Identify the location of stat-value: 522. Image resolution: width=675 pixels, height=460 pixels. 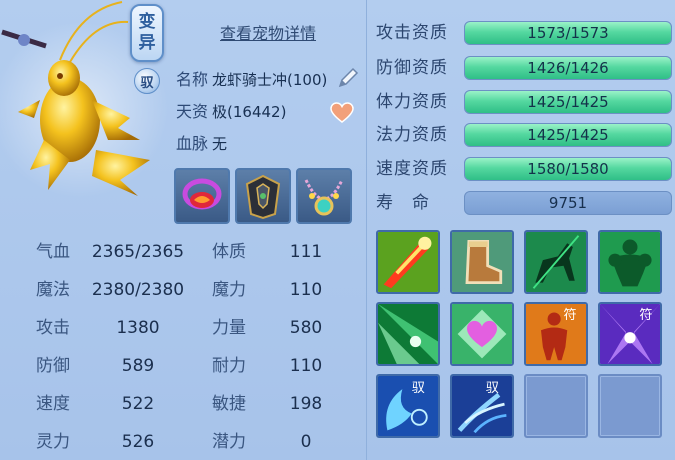
(138, 404).